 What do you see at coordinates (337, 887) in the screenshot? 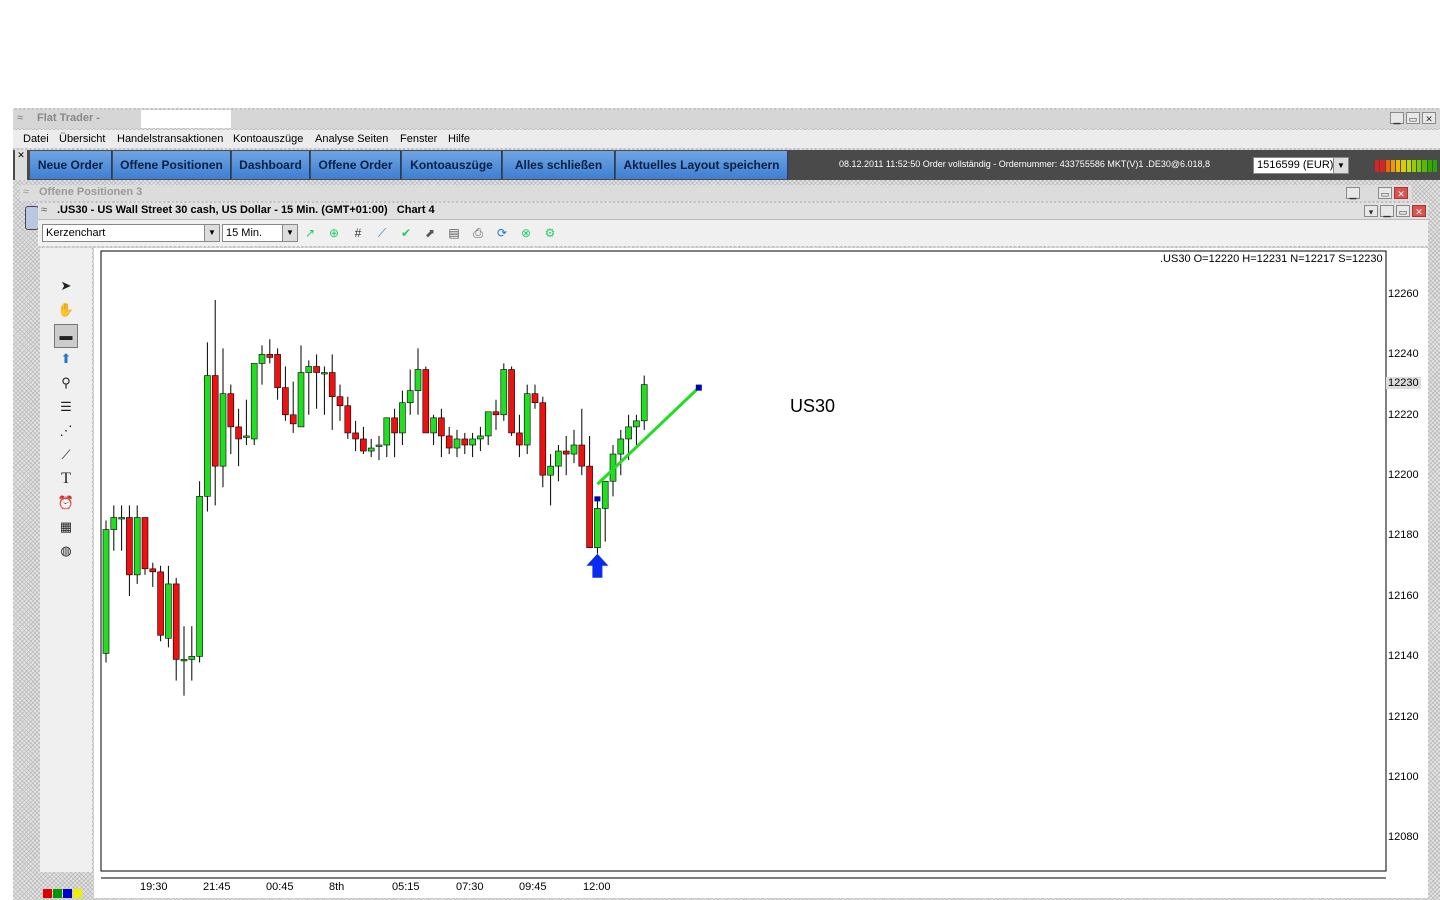
I see `x-tick-label: 8th` at bounding box center [337, 887].